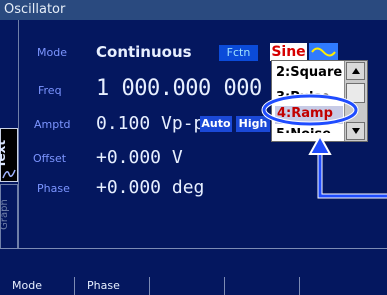 The width and height of the screenshot is (387, 295). What do you see at coordinates (355, 93) in the screenshot?
I see `scroll-thumb` at bounding box center [355, 93].